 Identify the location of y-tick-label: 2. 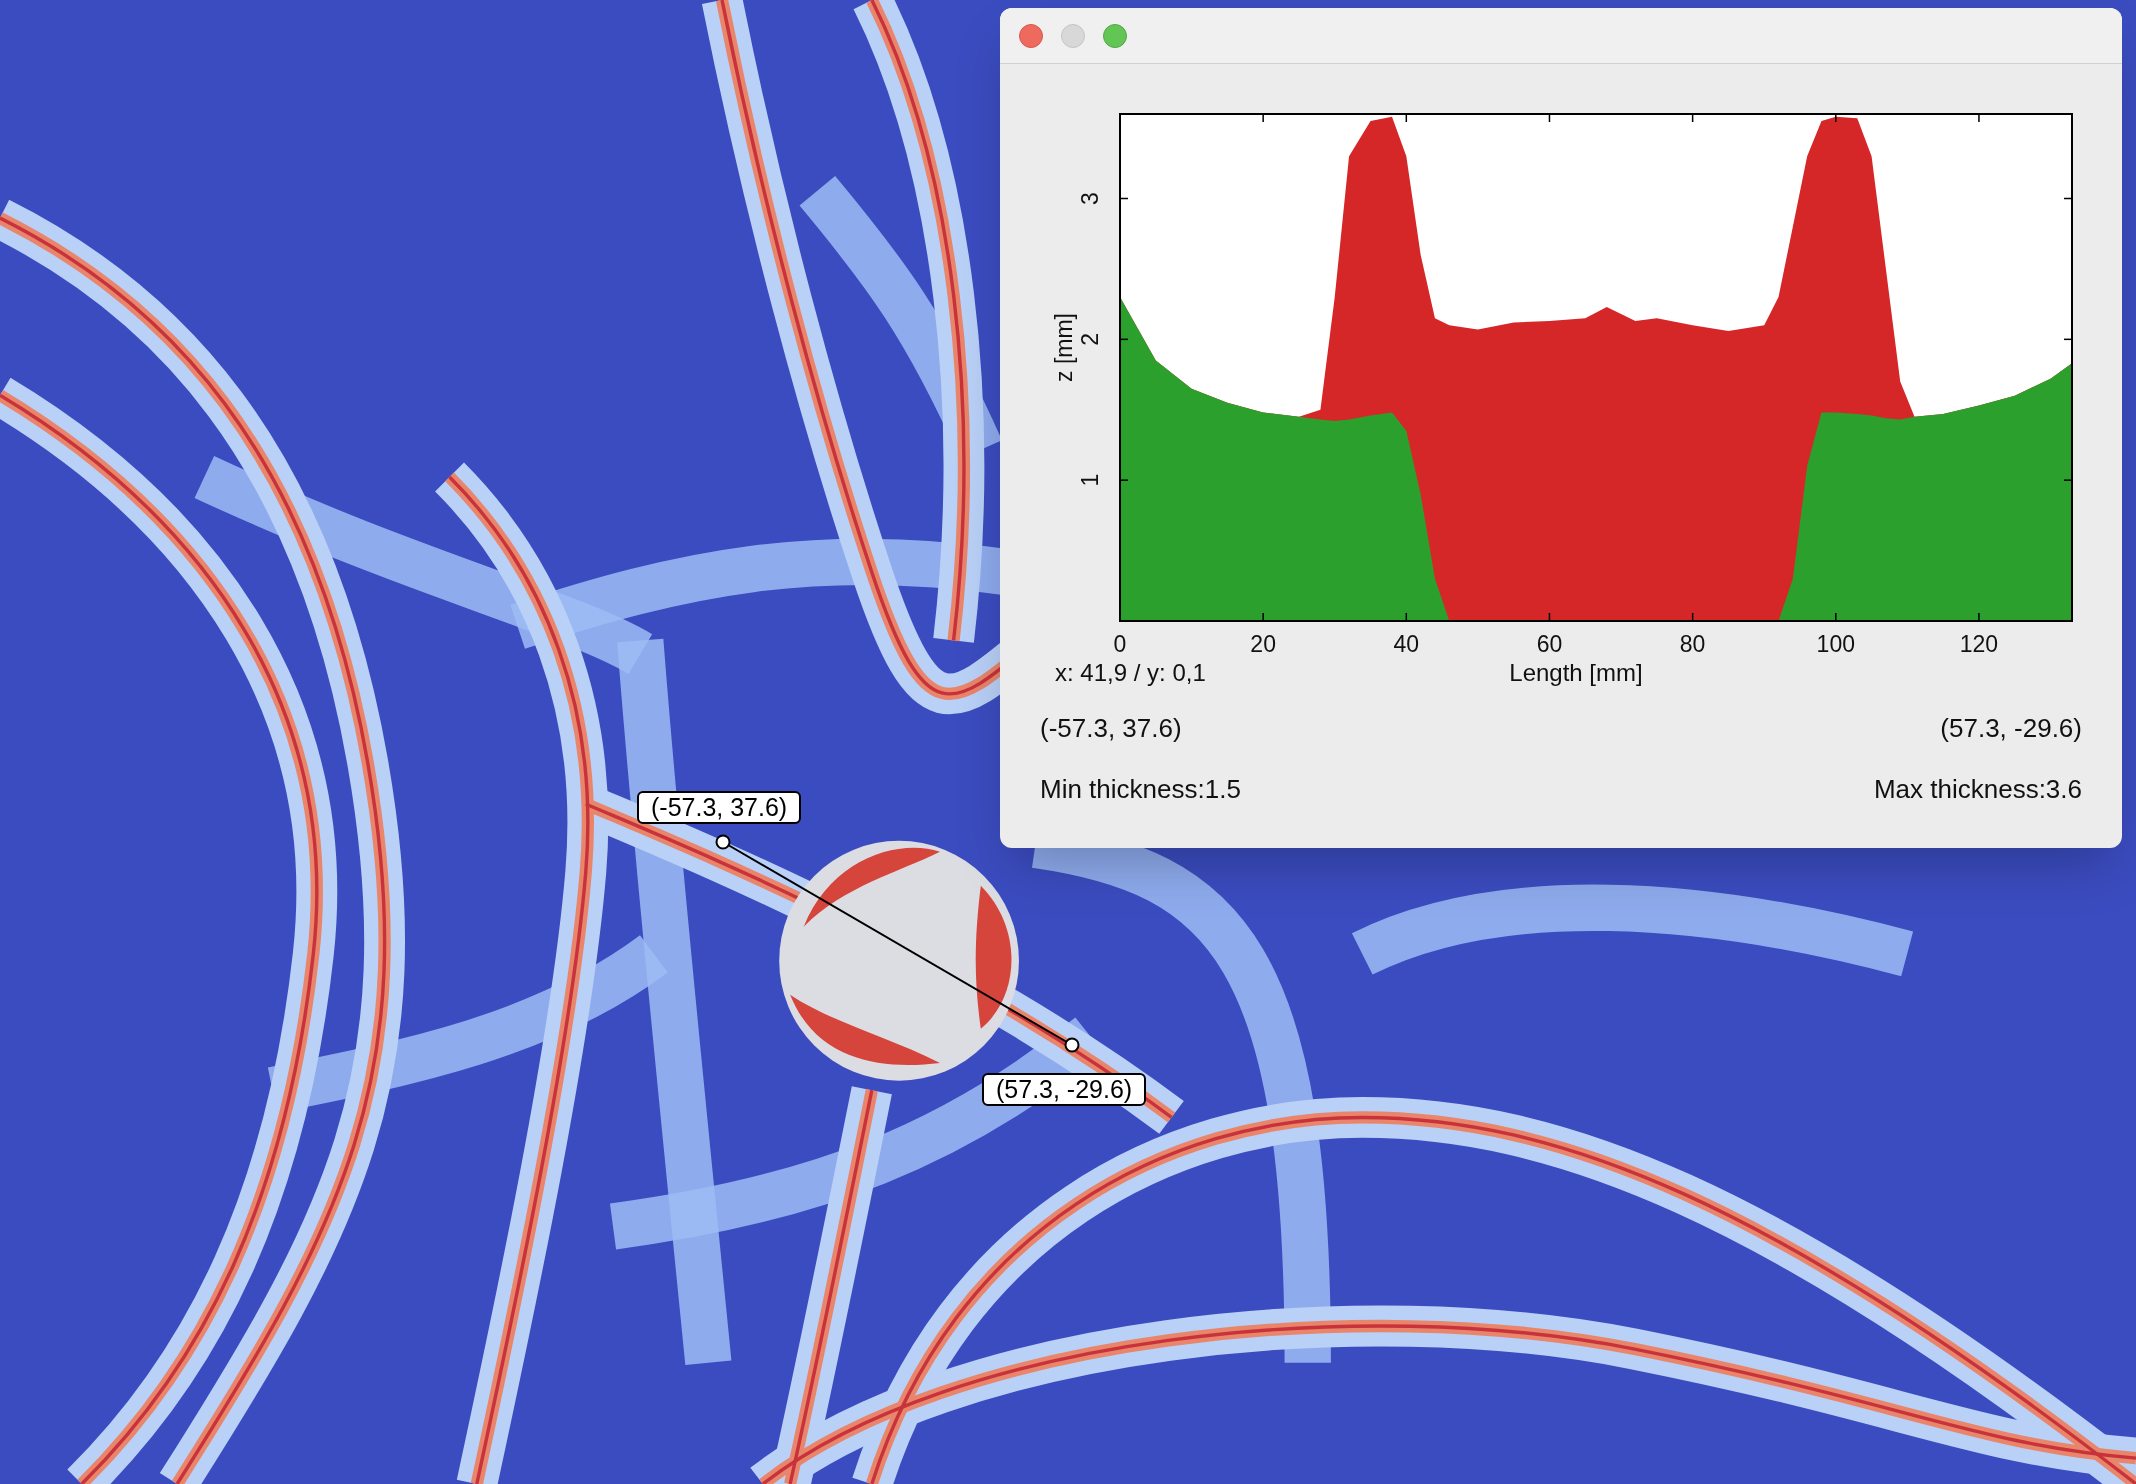
(1090, 339).